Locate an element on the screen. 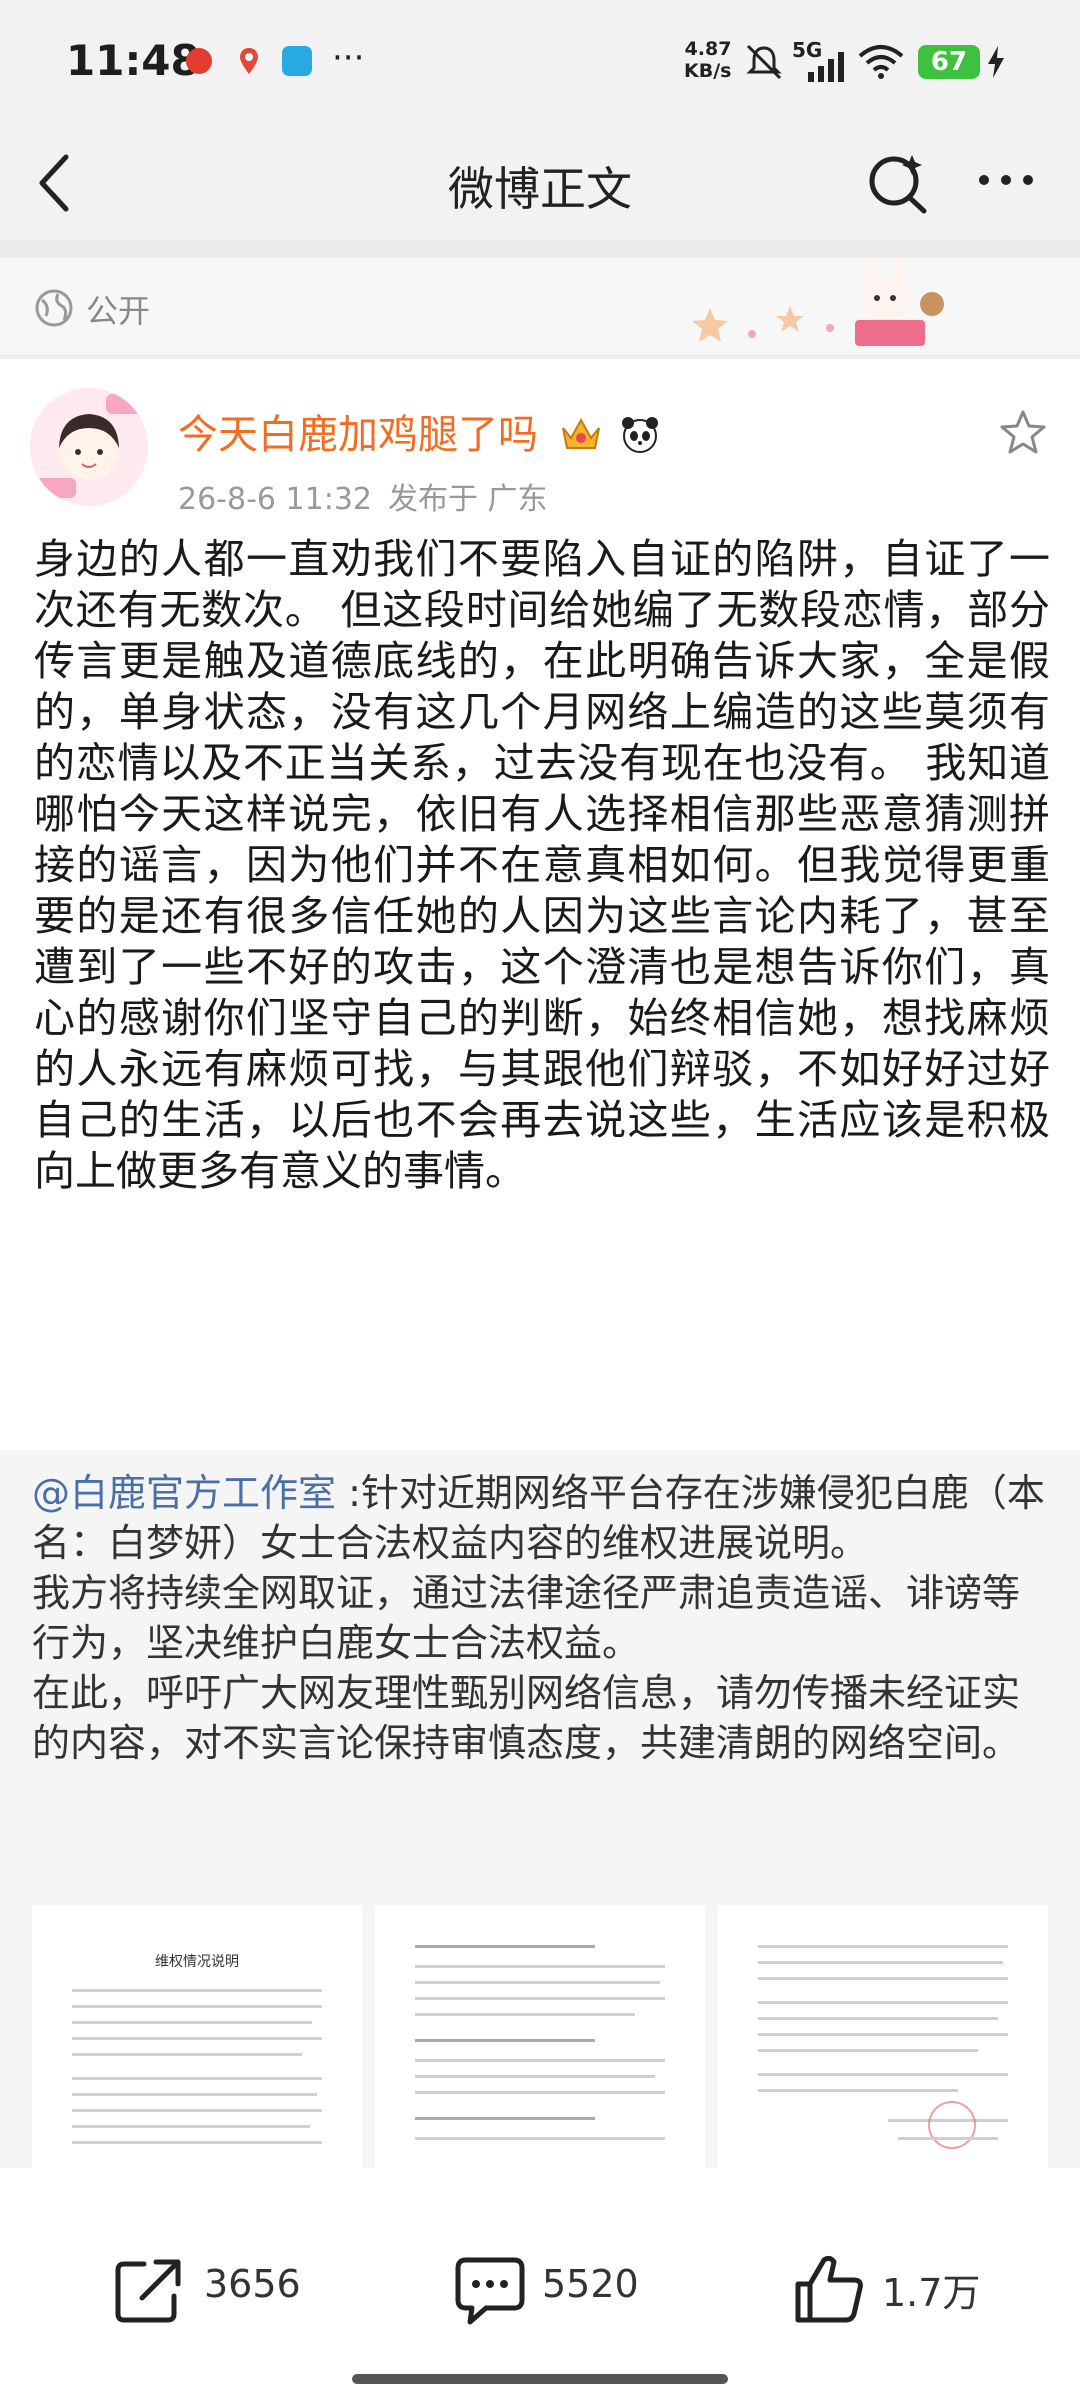  decorative-banner is located at coordinates (818, 302).